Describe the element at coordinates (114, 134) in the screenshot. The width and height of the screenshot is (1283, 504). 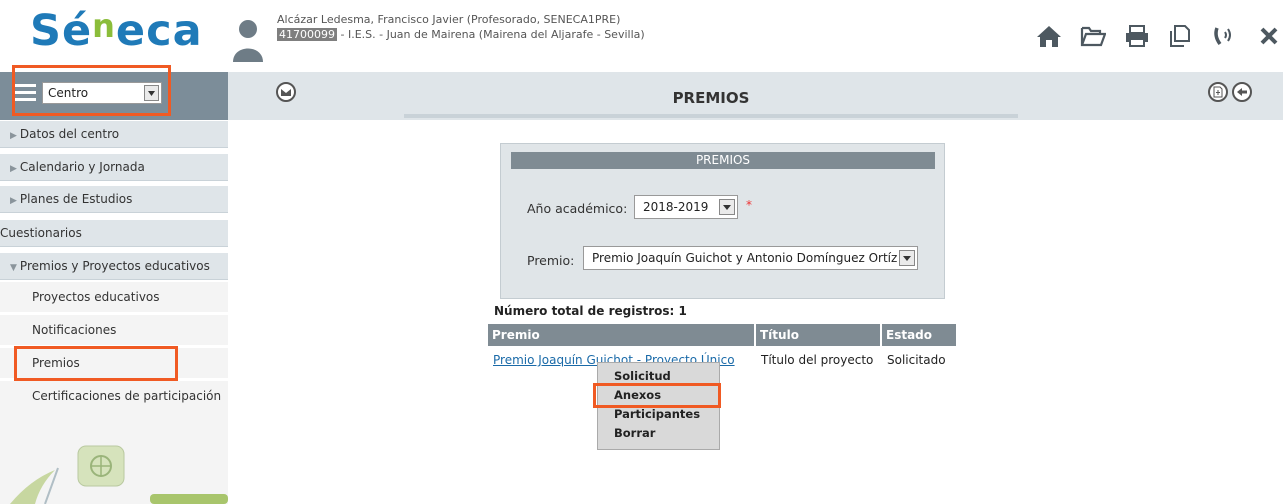
I see `sidebar-item-datos-centro: ▶ Datos del centro` at that location.